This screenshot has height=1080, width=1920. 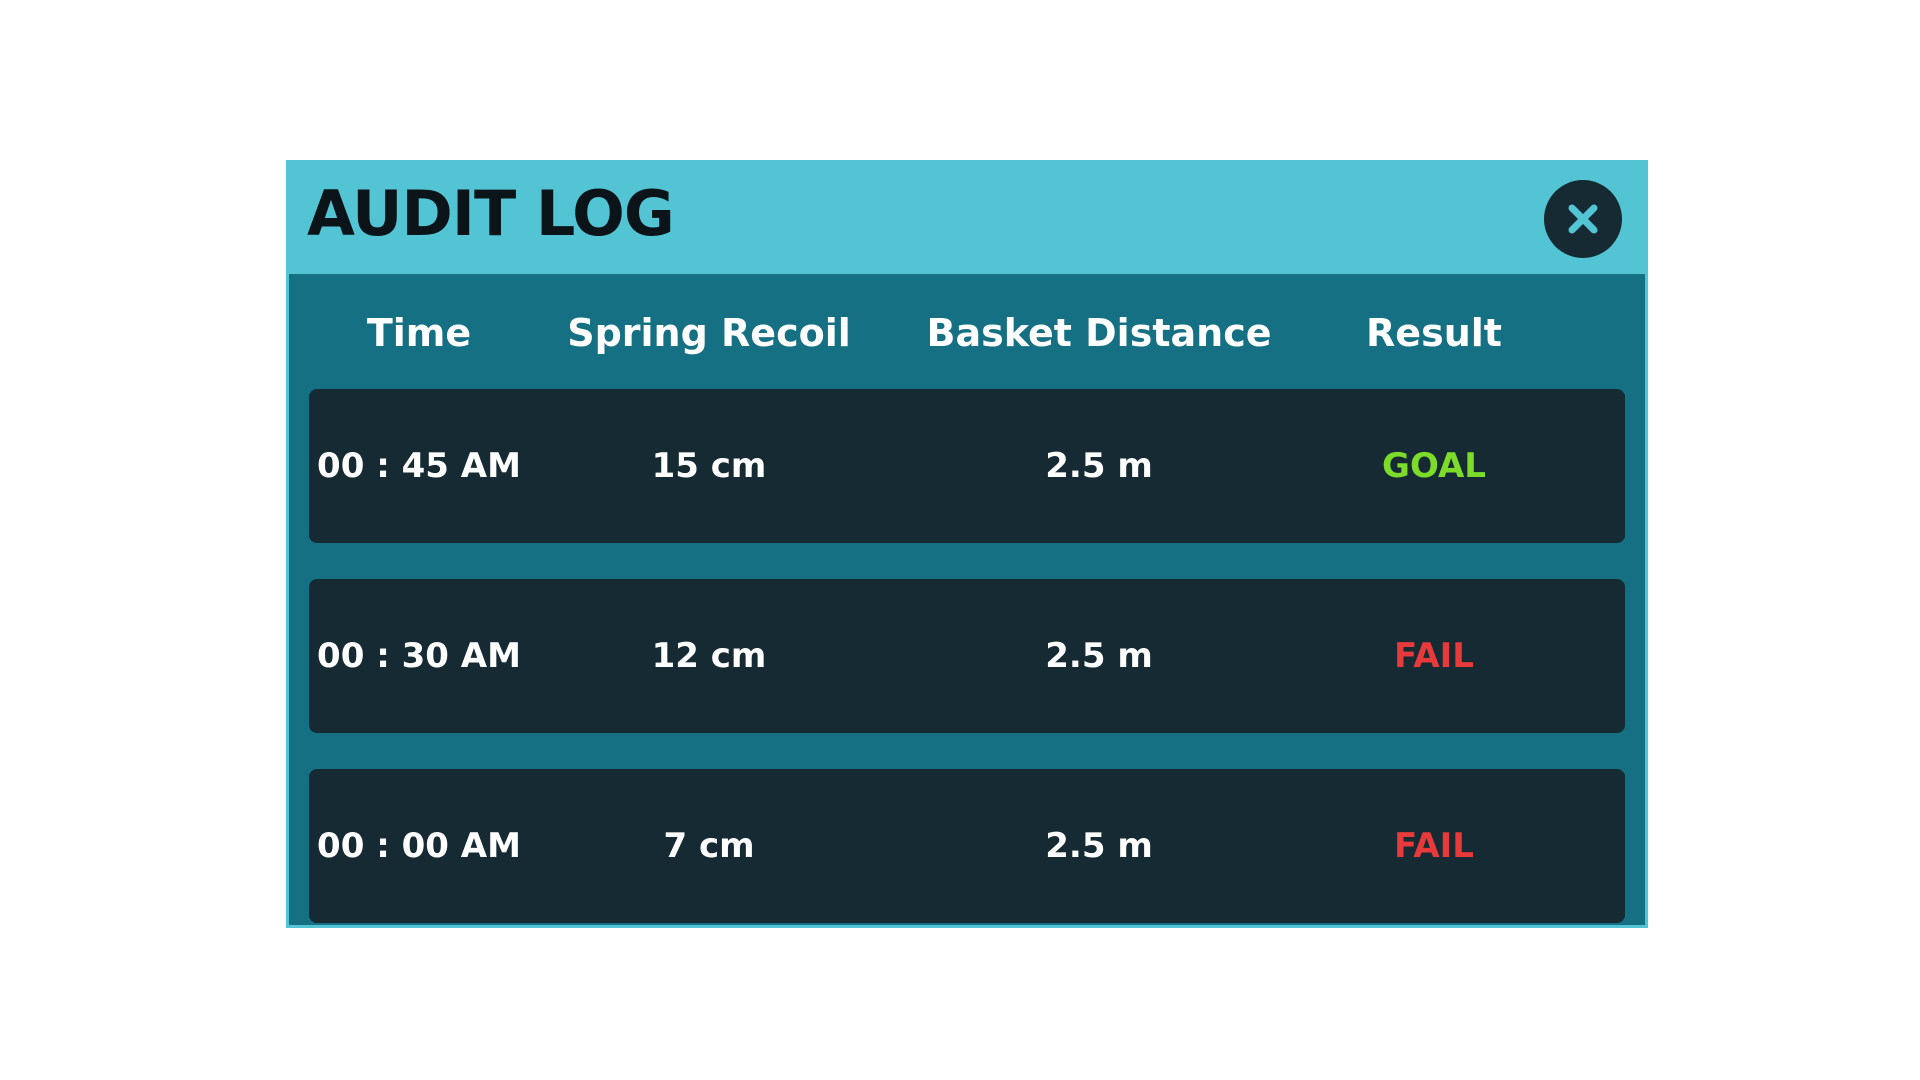 What do you see at coordinates (1099, 333) in the screenshot?
I see `column-header-basket-distance: Basket Distance` at bounding box center [1099, 333].